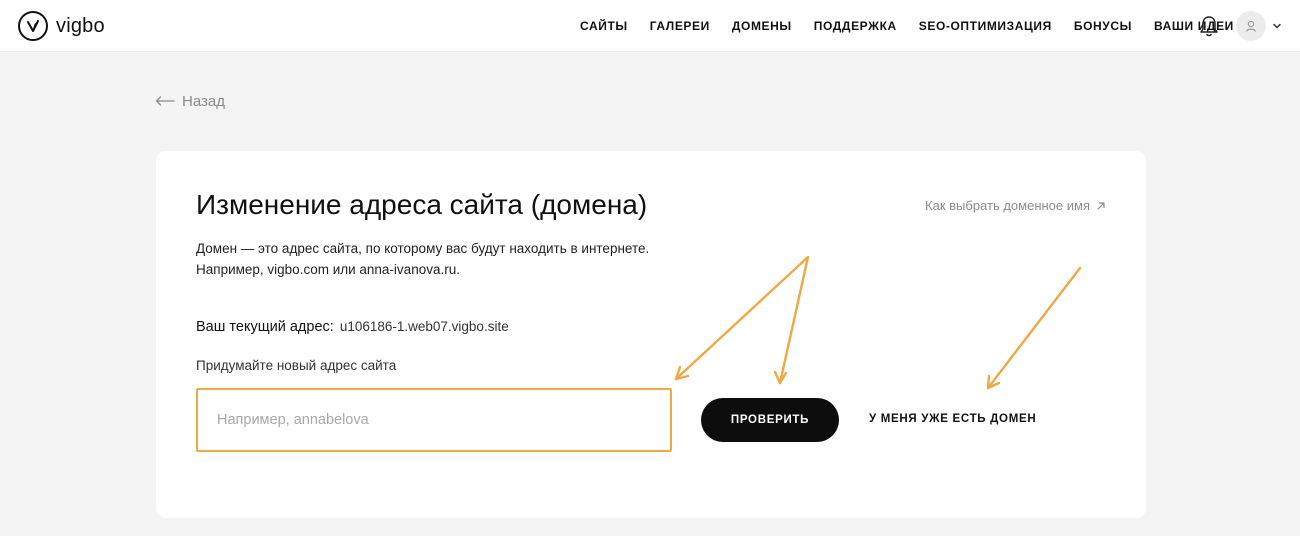 Image resolution: width=1300 pixels, height=536 pixels. Describe the element at coordinates (604, 26) in the screenshot. I see `nav-item-sites: САЙТЫ` at that location.